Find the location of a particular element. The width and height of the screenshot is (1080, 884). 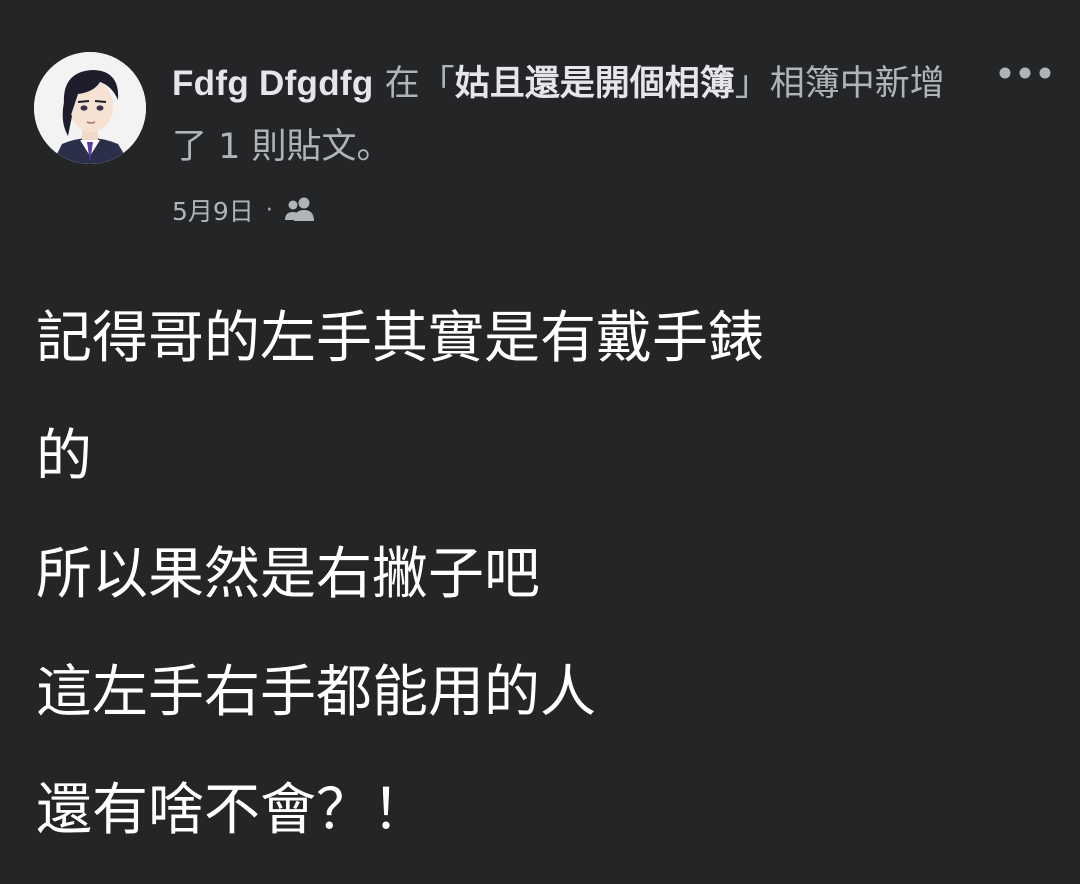

post-date: 5月9日 is located at coordinates (213, 210).